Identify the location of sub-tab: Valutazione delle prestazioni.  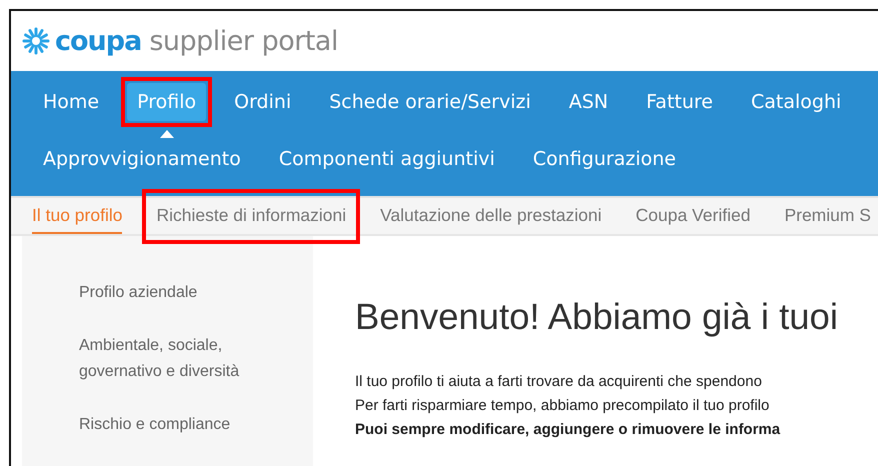
(491, 216).